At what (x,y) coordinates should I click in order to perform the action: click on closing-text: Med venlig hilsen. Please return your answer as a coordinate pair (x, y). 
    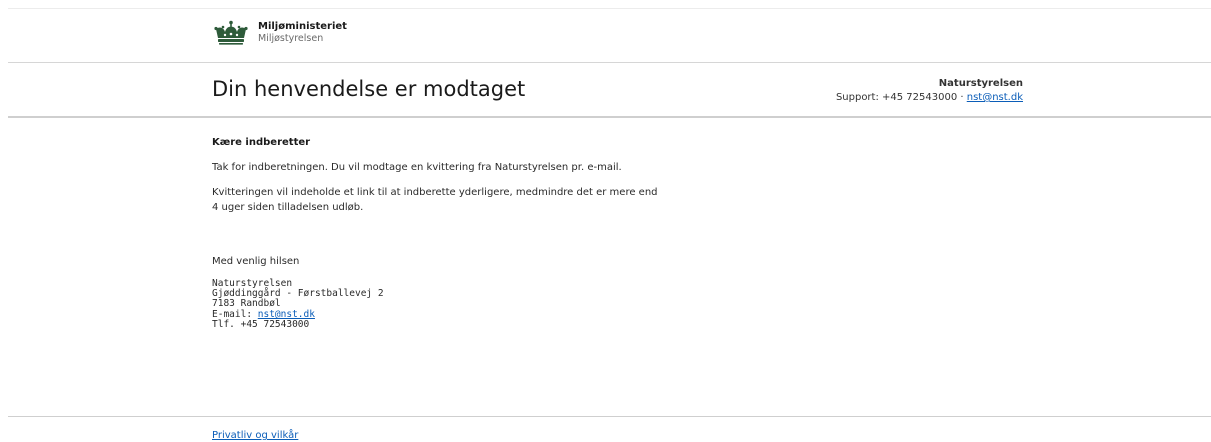
    Looking at the image, I should click on (256, 261).